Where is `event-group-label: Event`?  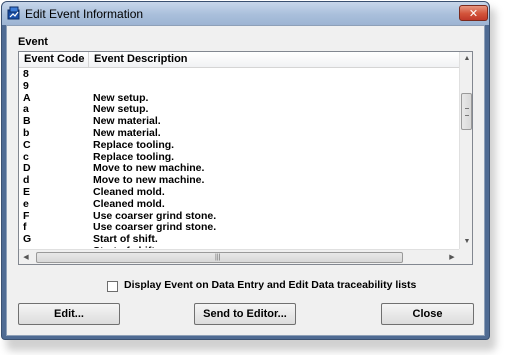
event-group-label: Event is located at coordinates (33, 42).